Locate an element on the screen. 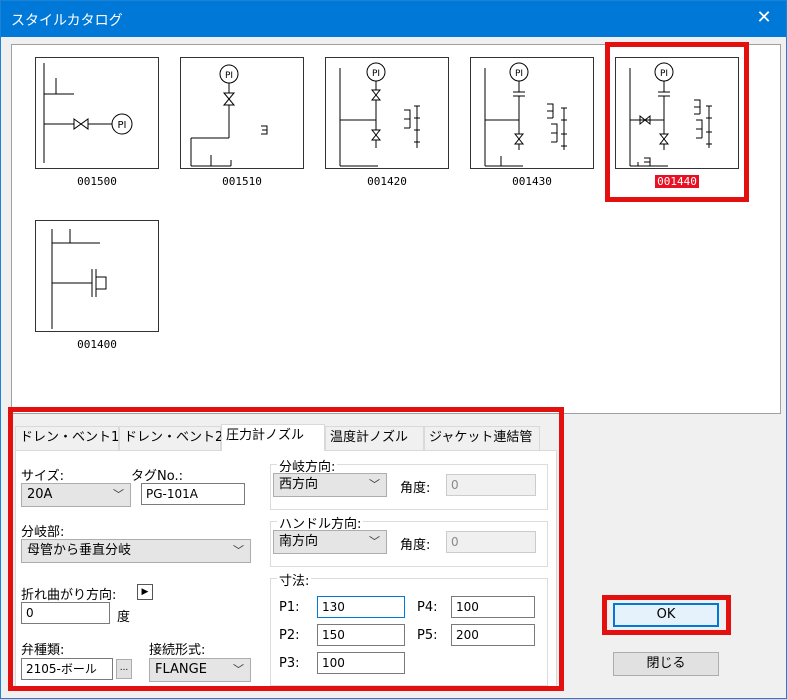  catalog-item-code: 001440 is located at coordinates (677, 181).